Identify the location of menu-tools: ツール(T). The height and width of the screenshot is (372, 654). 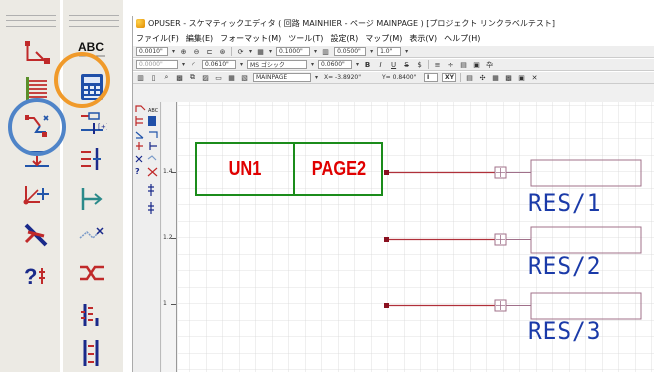
(305, 38).